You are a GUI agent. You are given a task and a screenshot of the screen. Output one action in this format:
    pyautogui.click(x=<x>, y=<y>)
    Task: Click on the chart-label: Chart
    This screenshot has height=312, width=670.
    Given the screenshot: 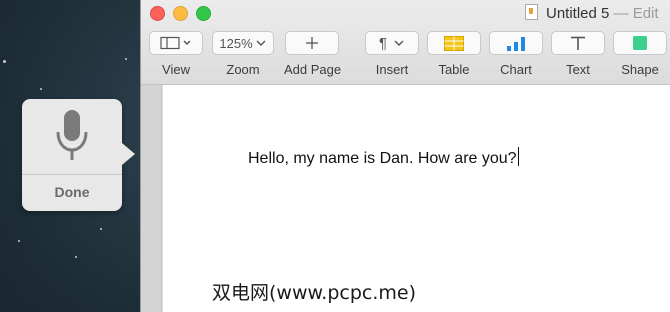 What is the action you would take?
    pyautogui.click(x=516, y=69)
    